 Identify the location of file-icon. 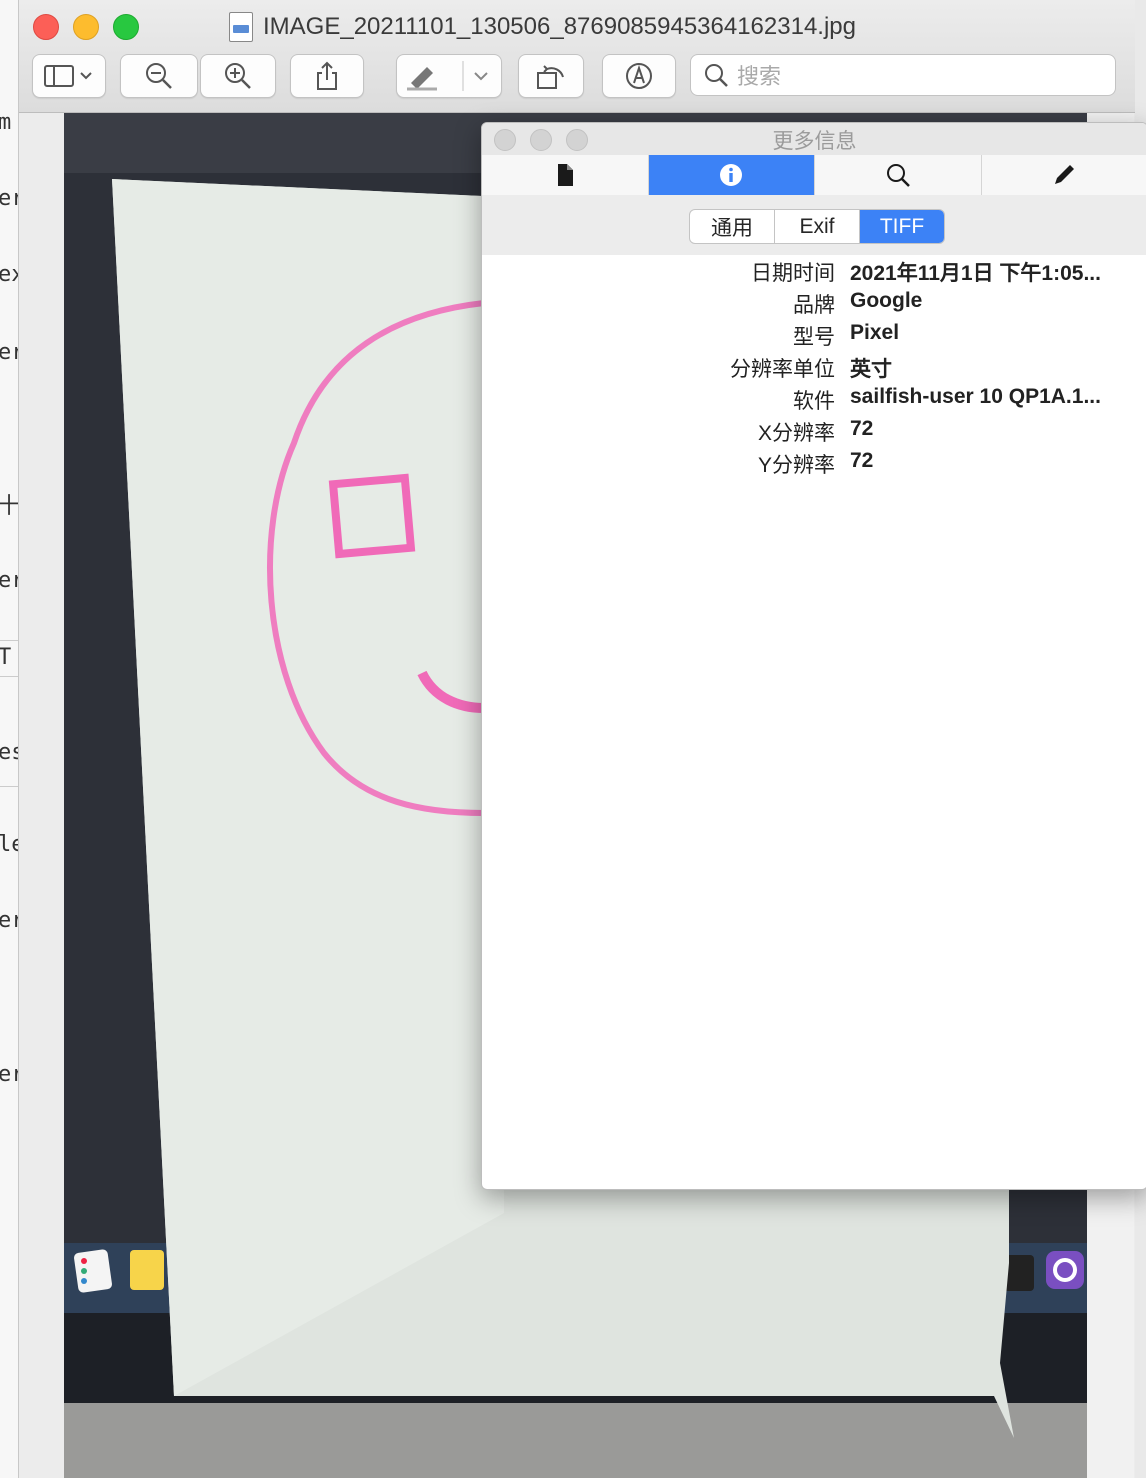
(565, 175).